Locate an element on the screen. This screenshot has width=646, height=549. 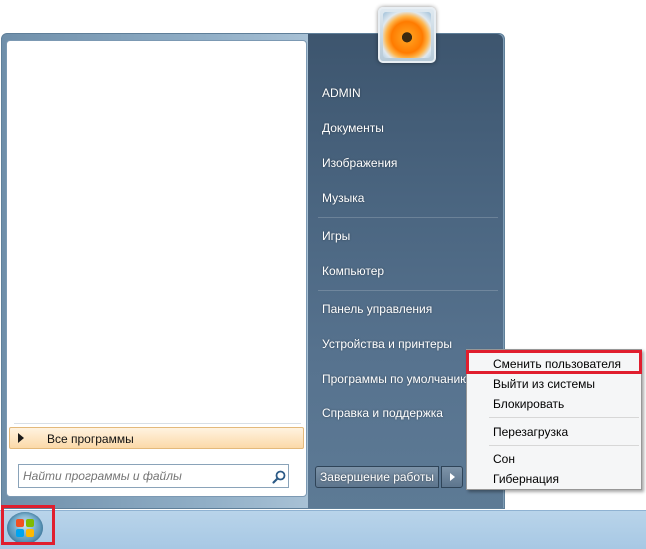
expand-arrow-icon is located at coordinates (21, 438).